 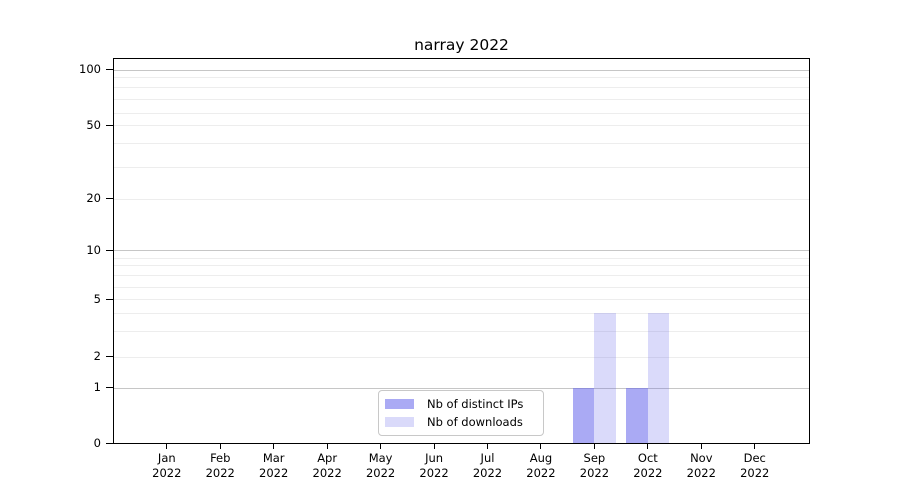 I want to click on legend-item-downloads: Nb of downloads, so click(x=461, y=422).